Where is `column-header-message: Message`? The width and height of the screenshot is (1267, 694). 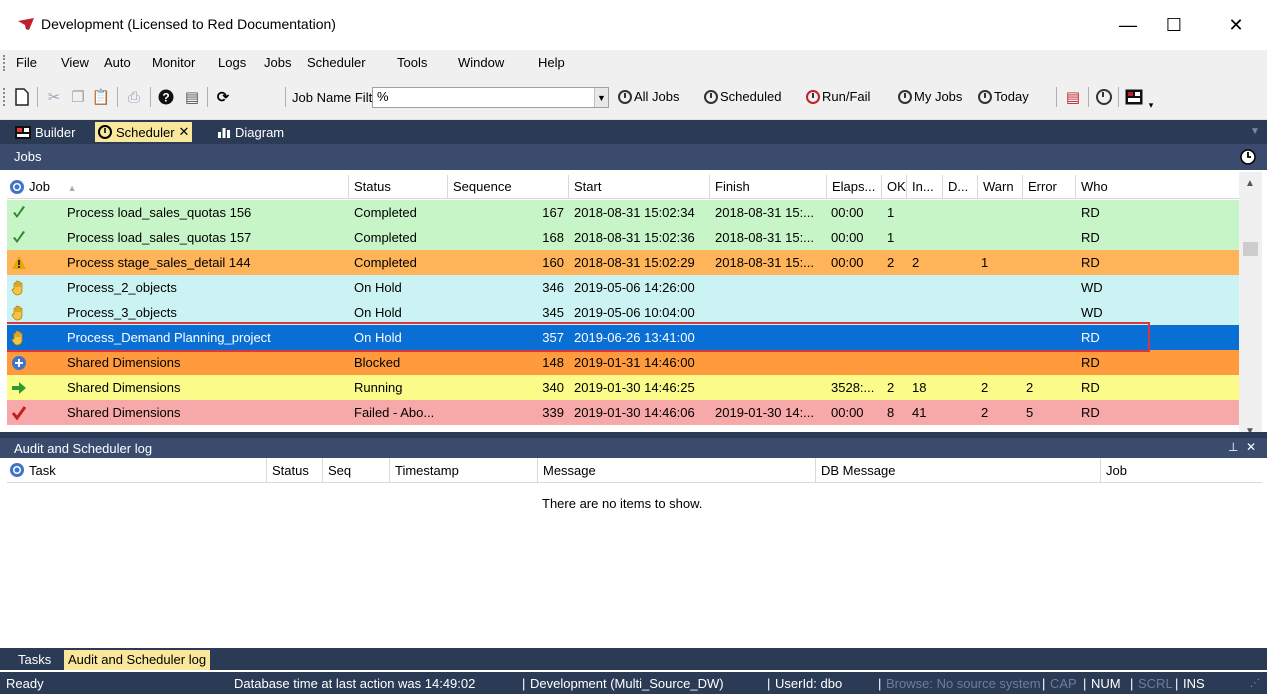 column-header-message: Message is located at coordinates (677, 470).